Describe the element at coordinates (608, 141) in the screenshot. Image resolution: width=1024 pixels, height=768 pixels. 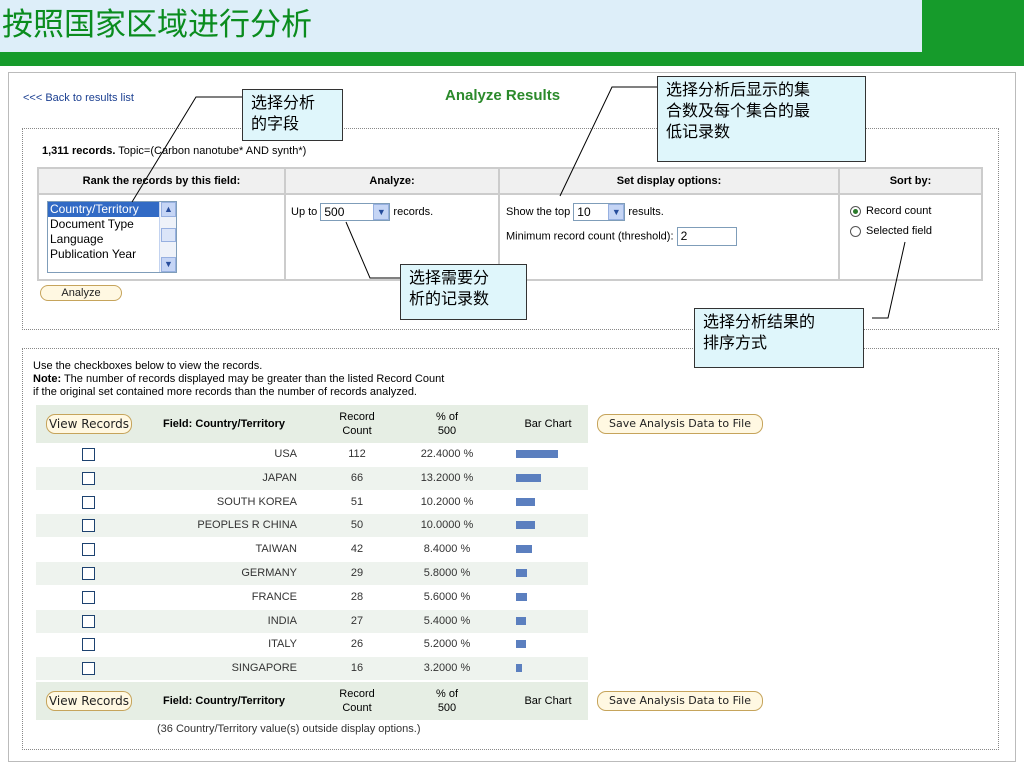
I see `leader-line-display` at that location.